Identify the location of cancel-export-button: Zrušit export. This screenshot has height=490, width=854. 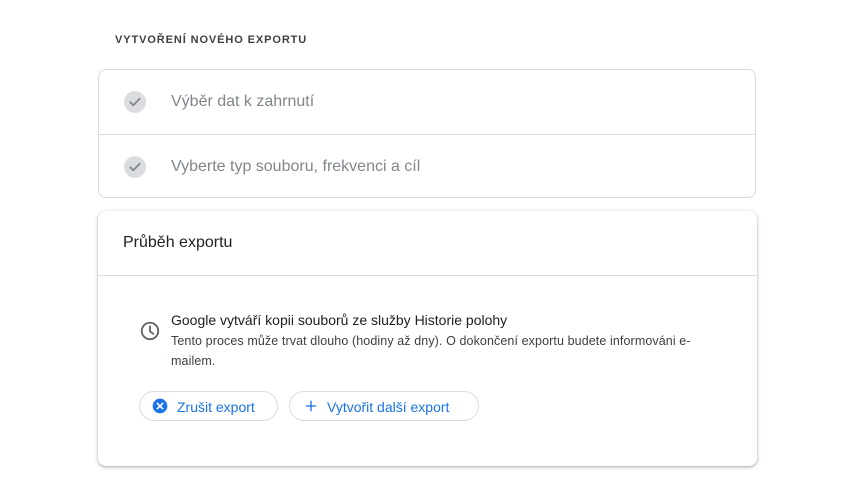
(208, 406).